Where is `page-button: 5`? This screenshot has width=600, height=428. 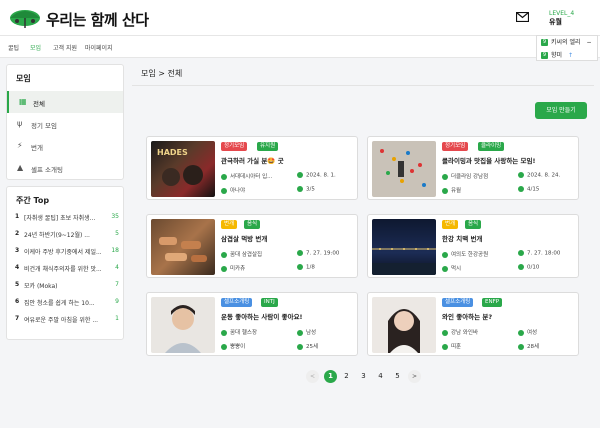 page-button: 5 is located at coordinates (397, 376).